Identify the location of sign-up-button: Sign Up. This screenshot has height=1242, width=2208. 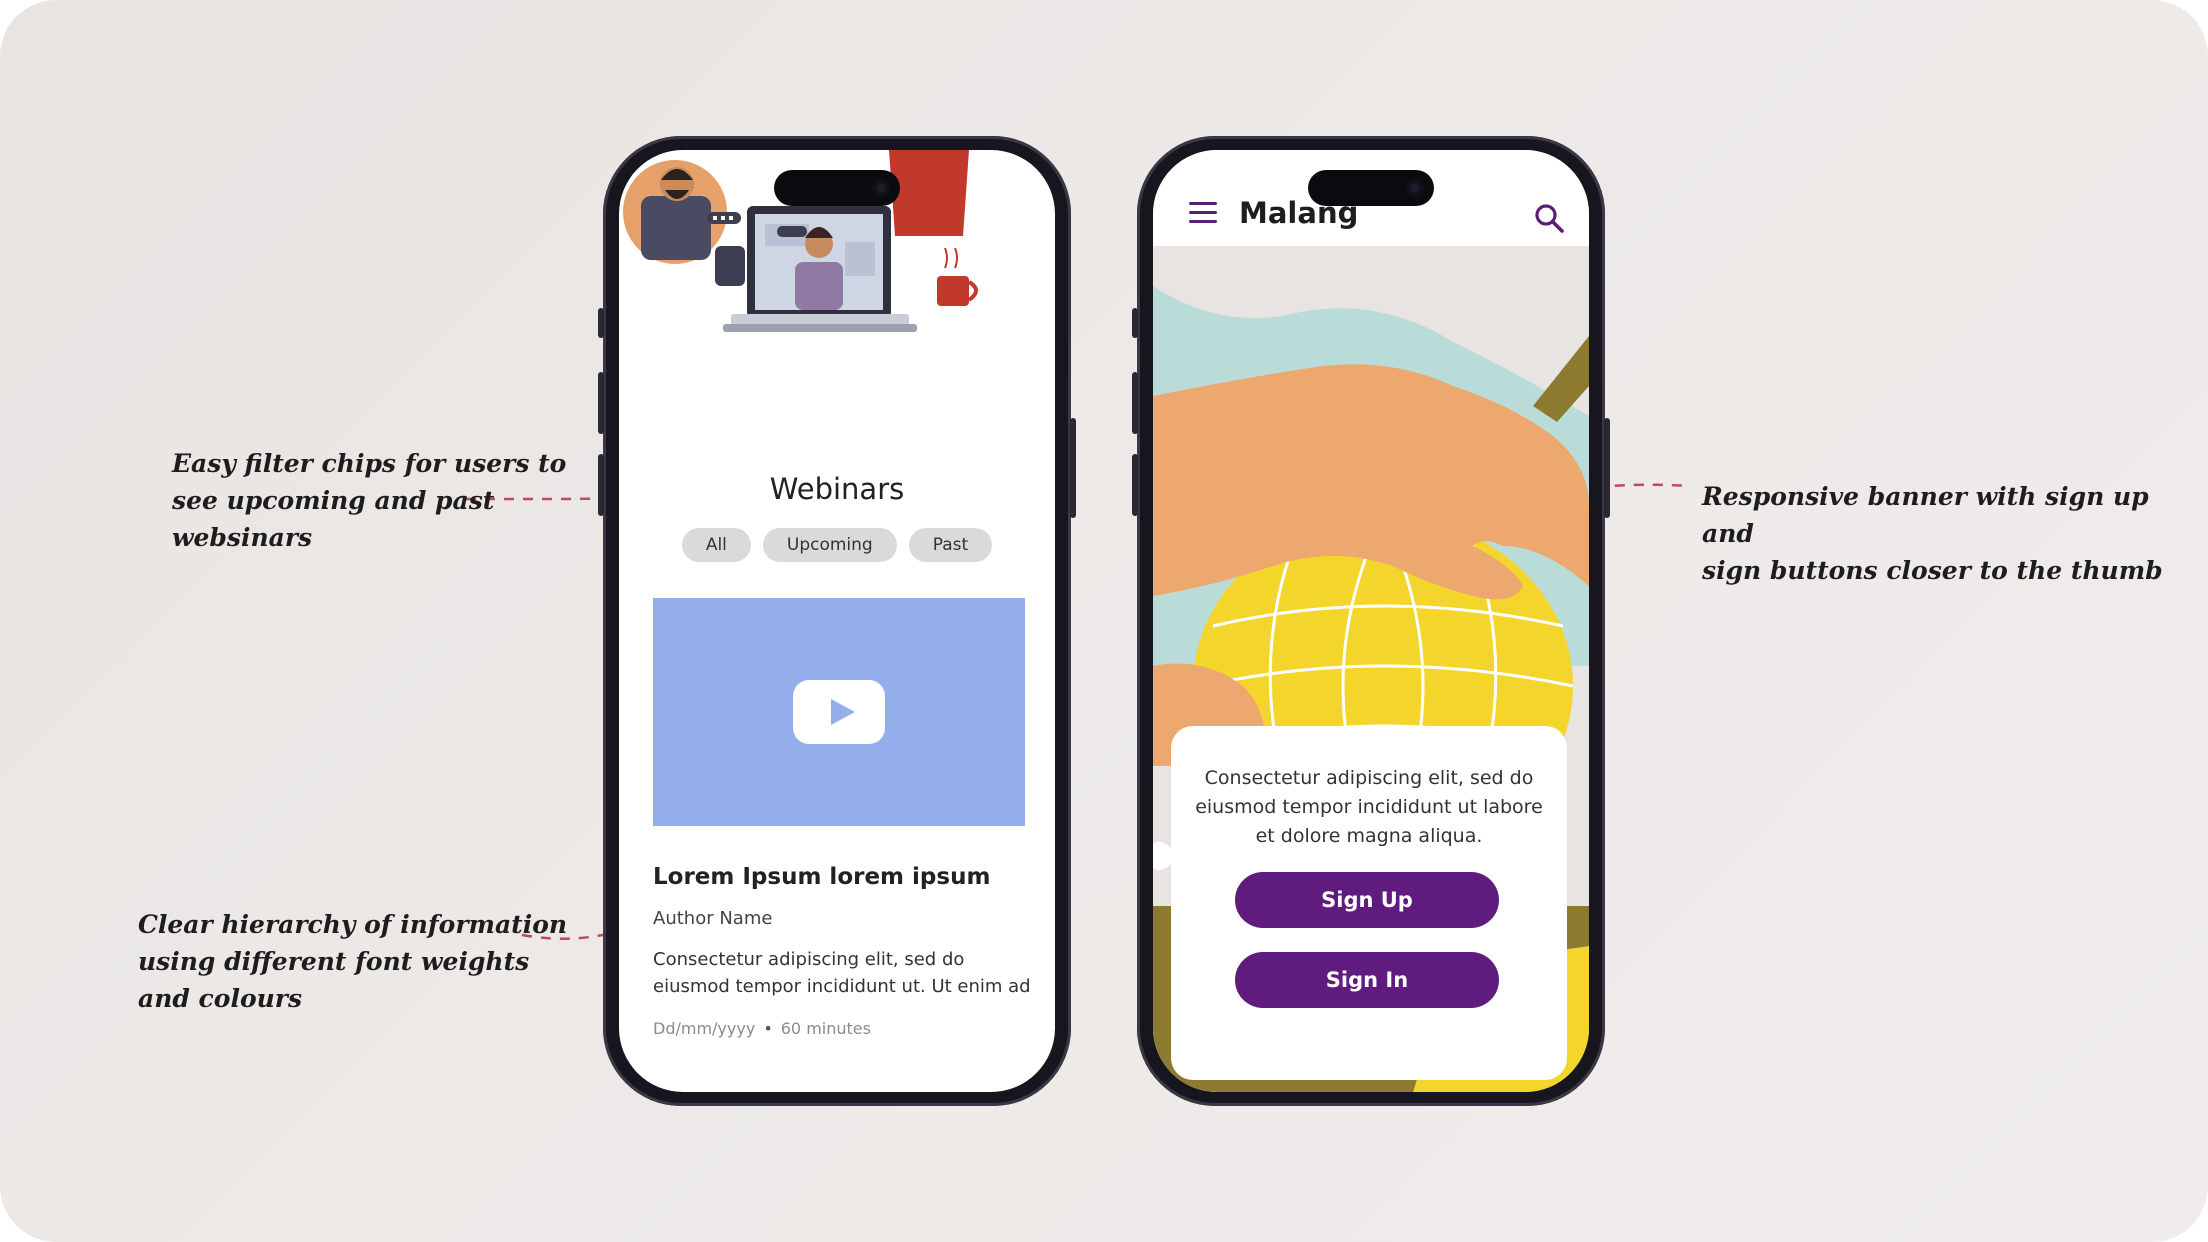
(1367, 900).